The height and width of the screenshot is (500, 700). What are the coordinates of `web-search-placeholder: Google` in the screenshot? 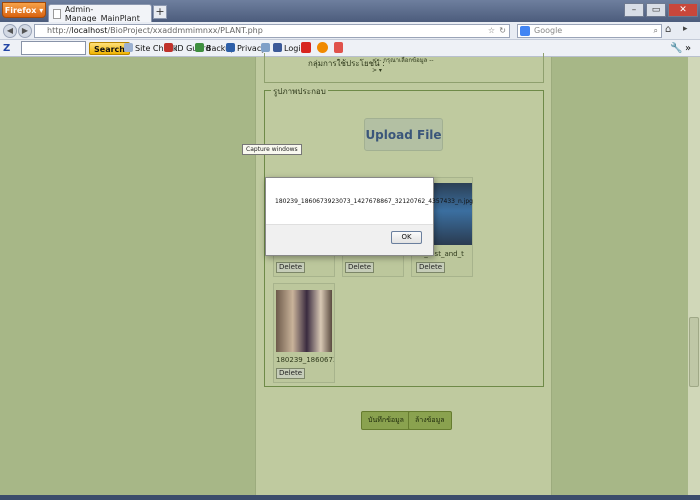 It's located at (548, 30).